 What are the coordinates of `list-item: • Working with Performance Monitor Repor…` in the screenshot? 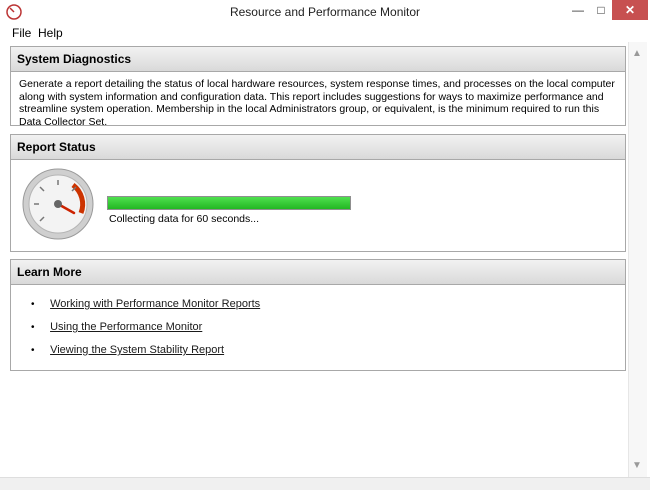 It's located at (145, 309).